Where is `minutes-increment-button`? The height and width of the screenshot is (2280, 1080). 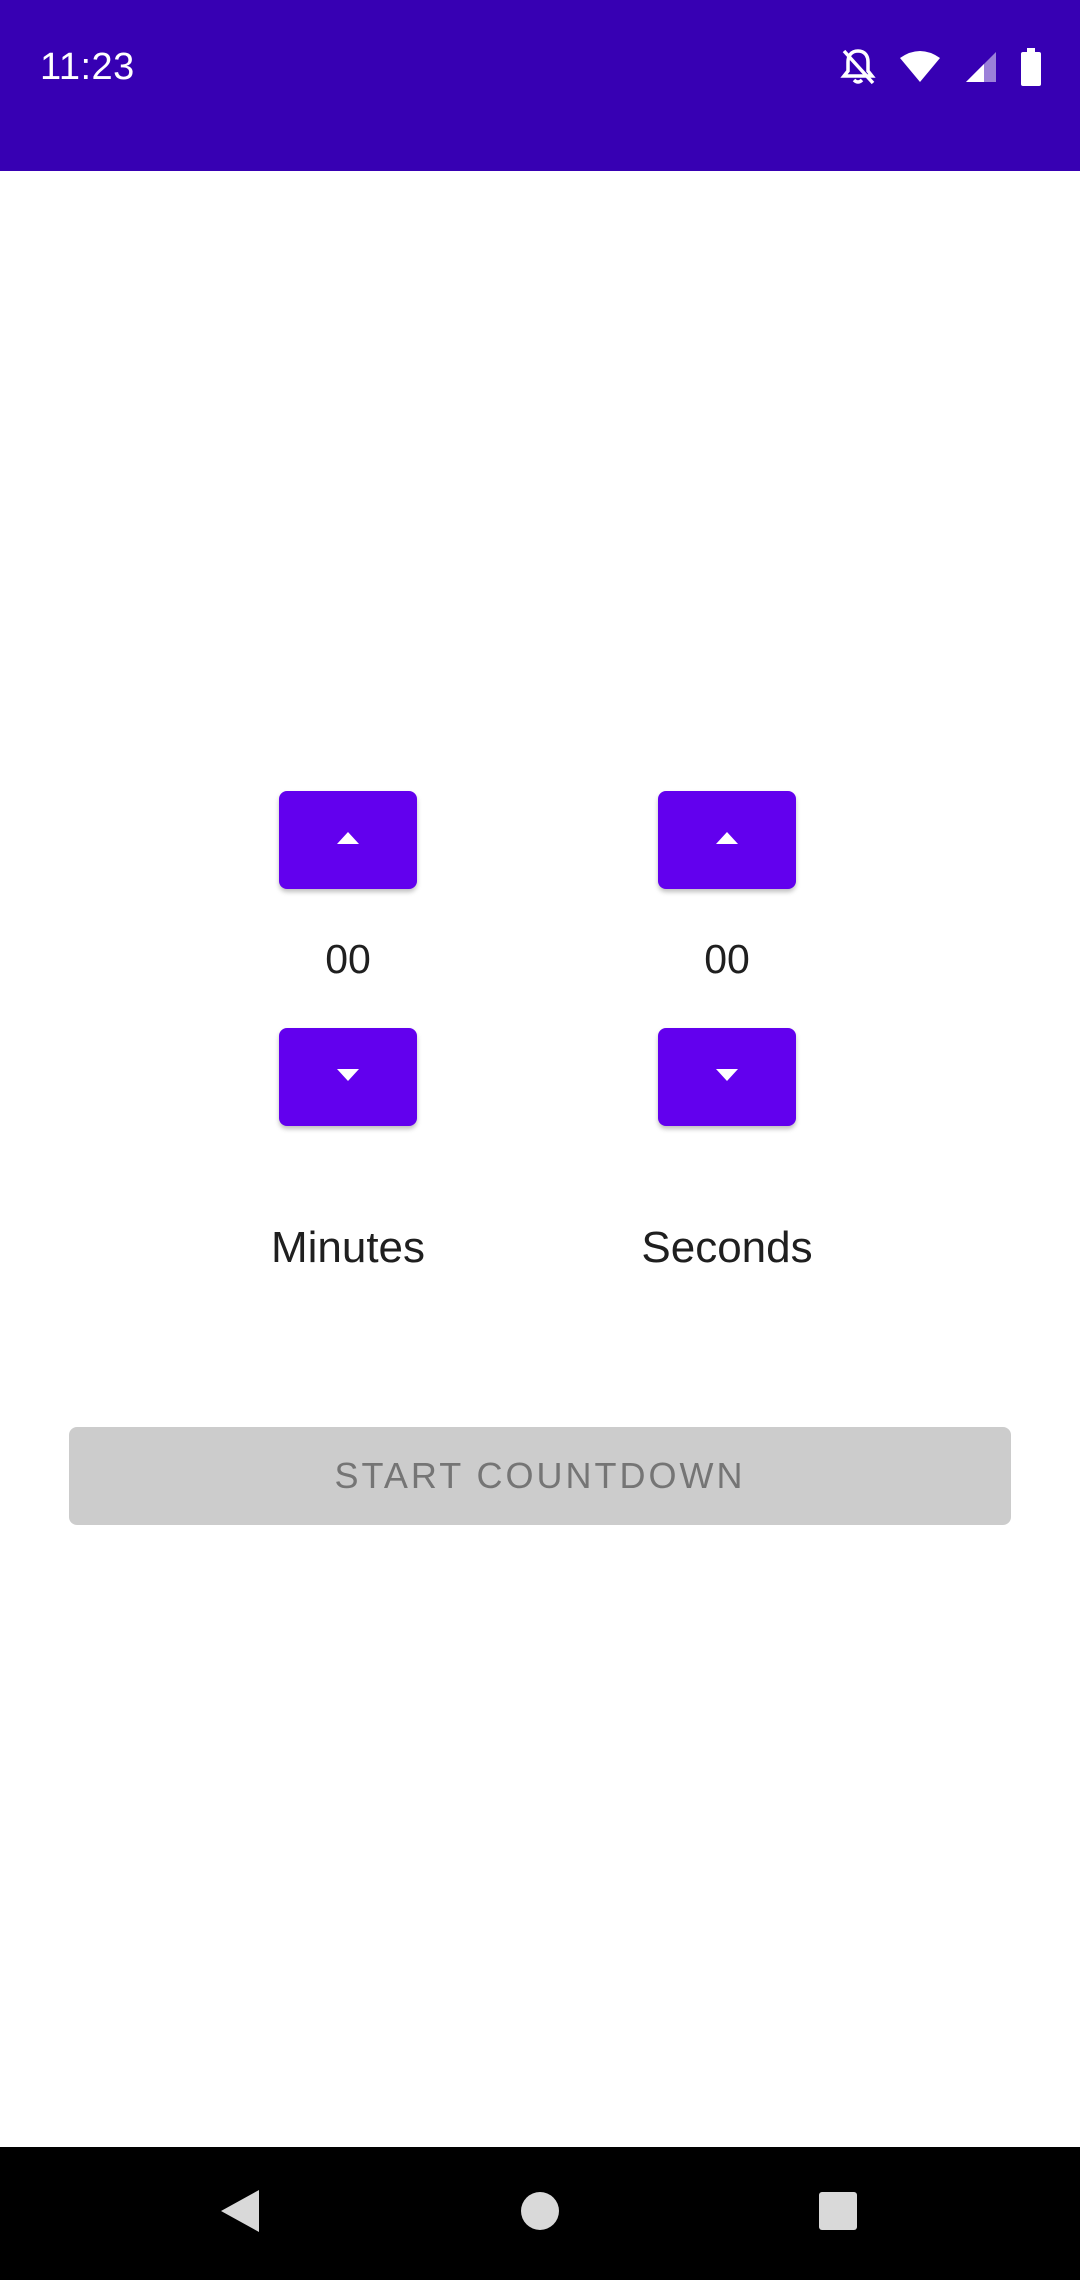
minutes-increment-button is located at coordinates (348, 840).